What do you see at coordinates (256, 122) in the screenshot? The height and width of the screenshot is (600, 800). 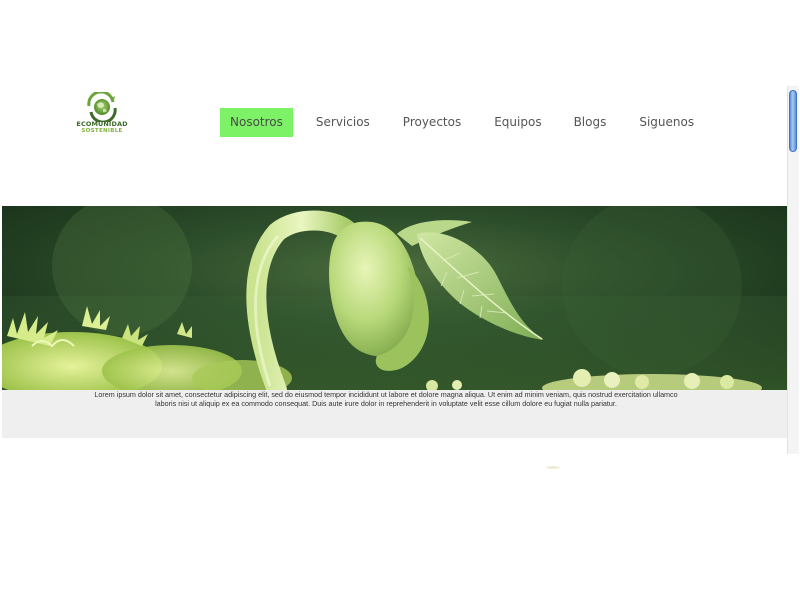 I see `nav-item-nosotros: Nosotros` at bounding box center [256, 122].